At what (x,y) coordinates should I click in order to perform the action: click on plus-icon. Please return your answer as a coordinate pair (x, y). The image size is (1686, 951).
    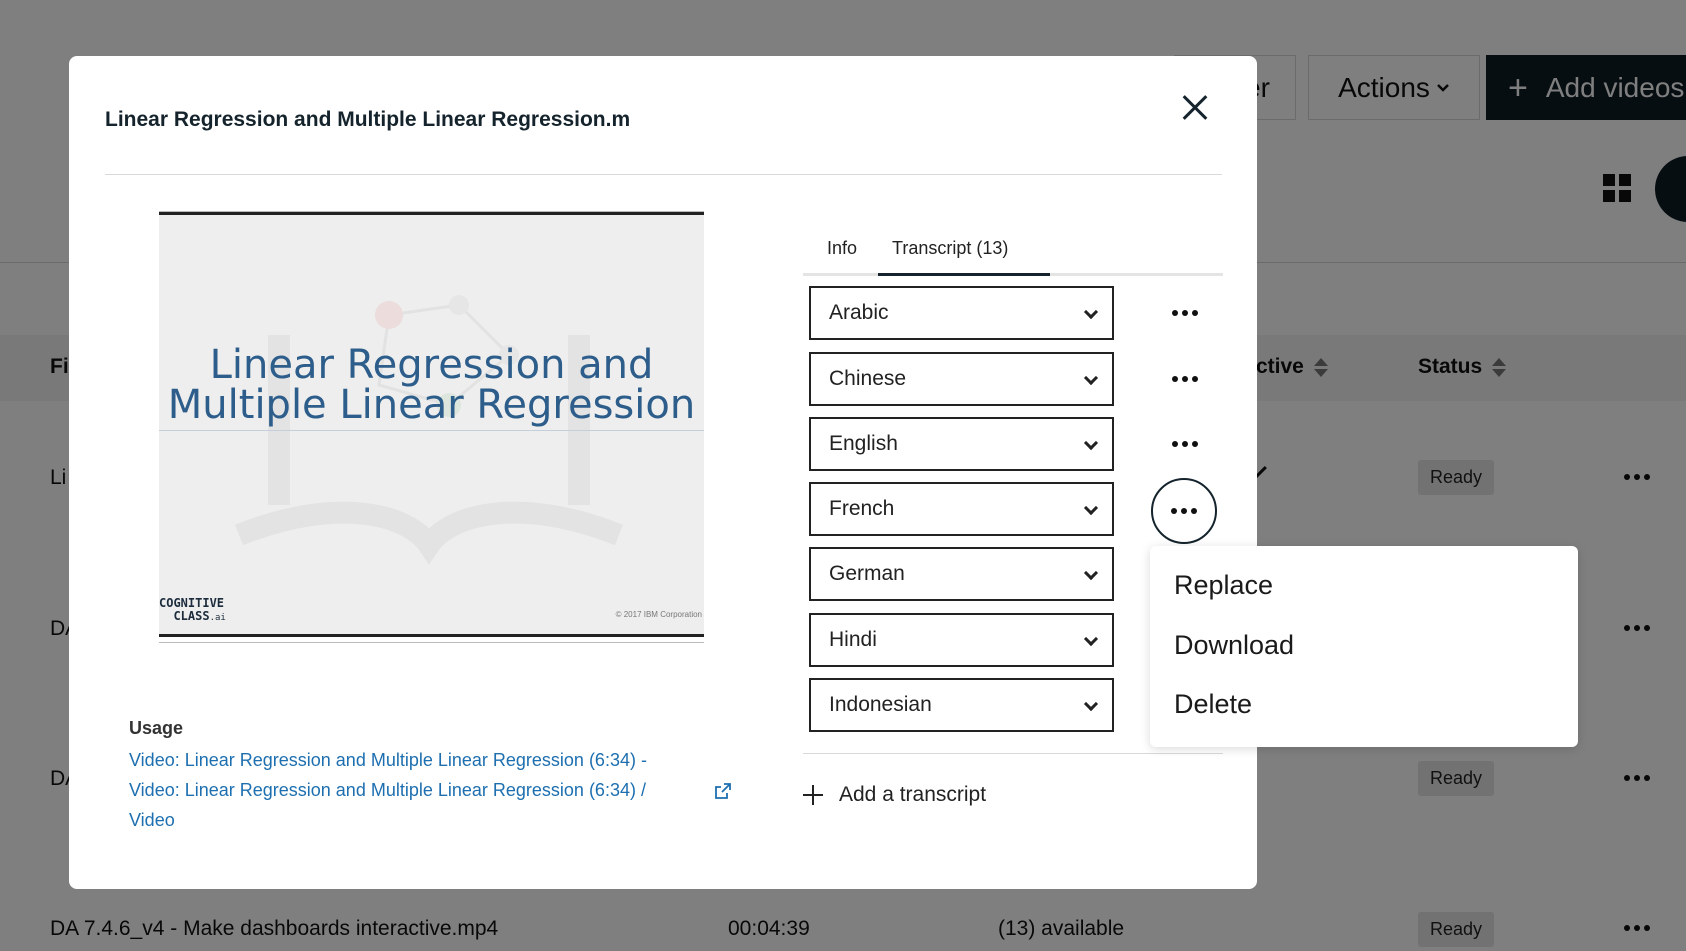
    Looking at the image, I should click on (813, 795).